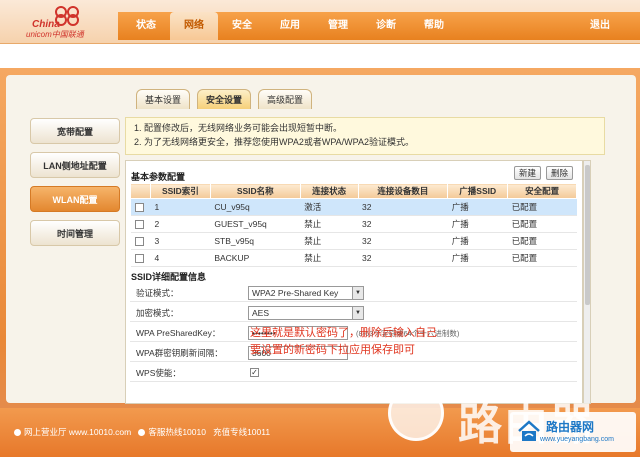  I want to click on table-row: 2 GUEST_v95q 禁止 32 广播 已配置, so click(353, 224).